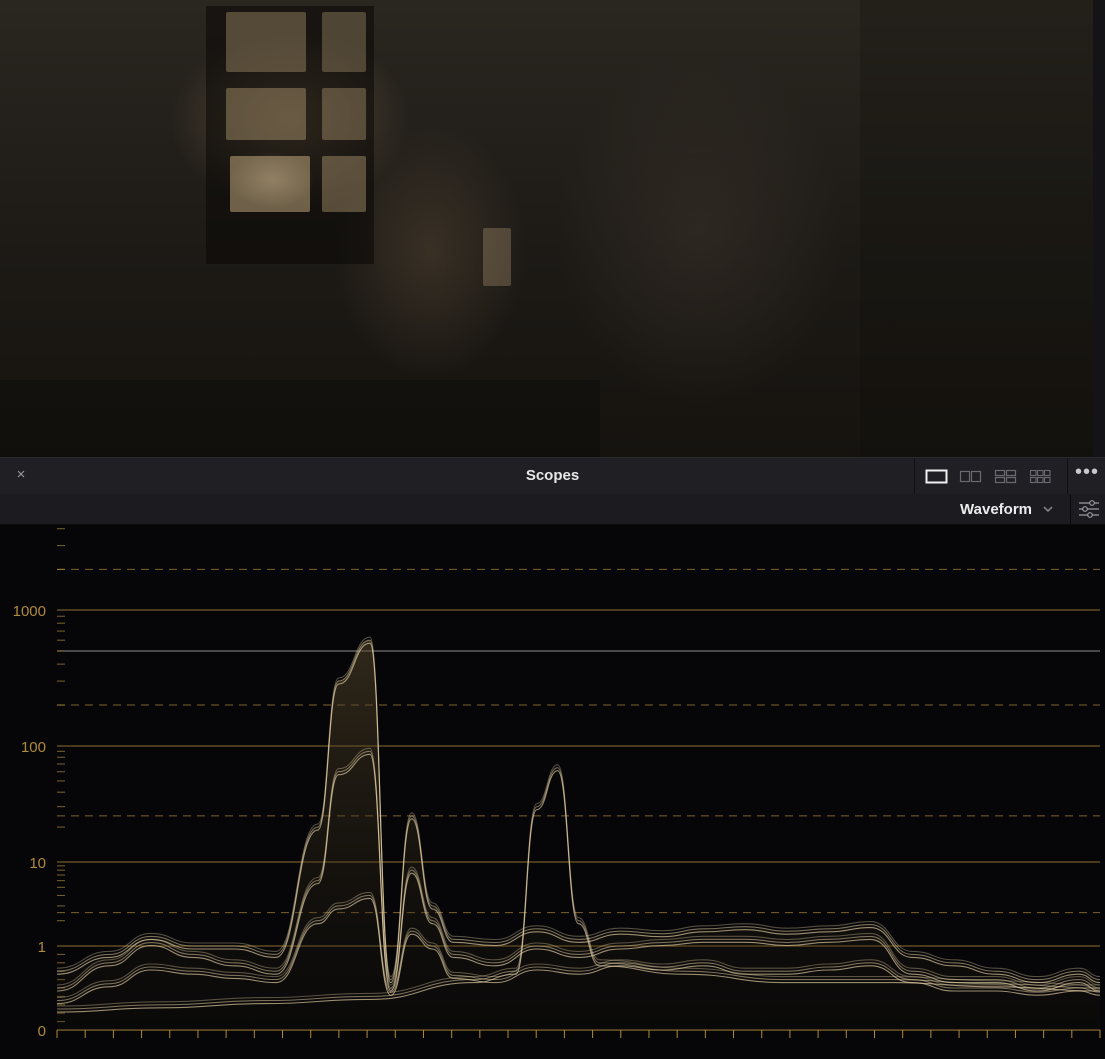 The image size is (1105, 1059). I want to click on foreground-shadow, so click(300, 418).